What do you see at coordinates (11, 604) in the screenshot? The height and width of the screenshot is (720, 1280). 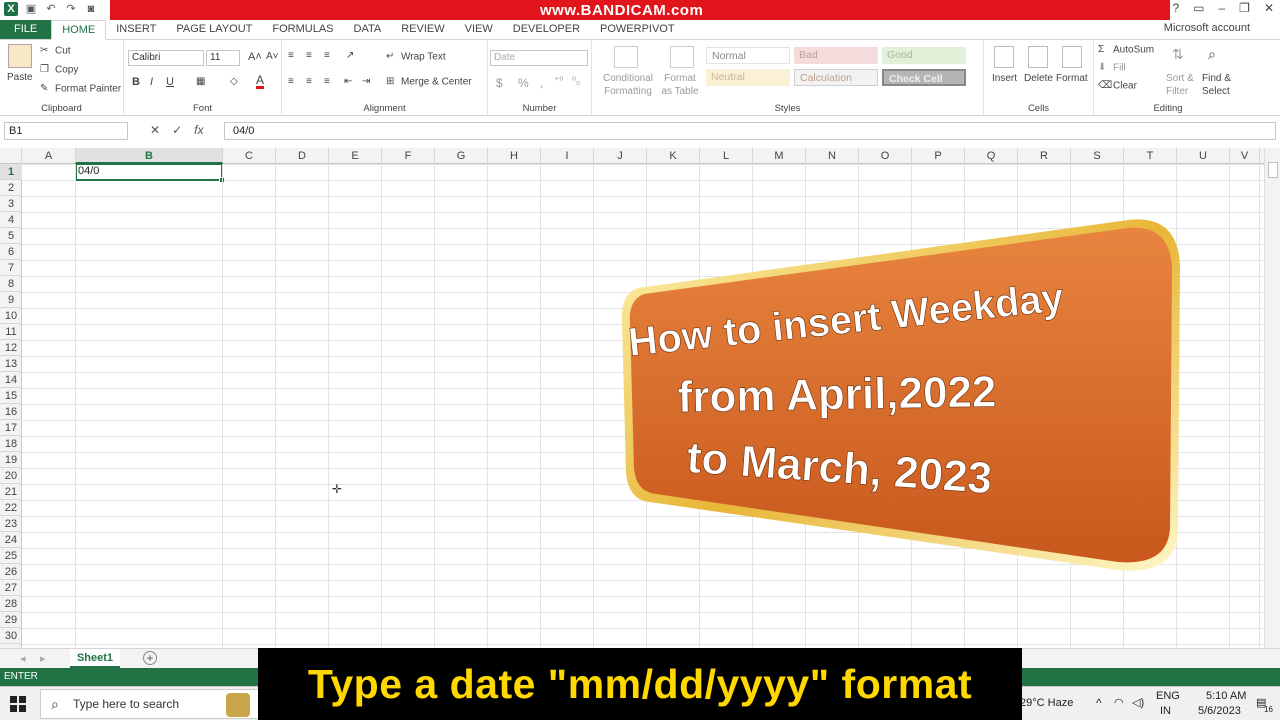 I see `row-header-28: 28` at bounding box center [11, 604].